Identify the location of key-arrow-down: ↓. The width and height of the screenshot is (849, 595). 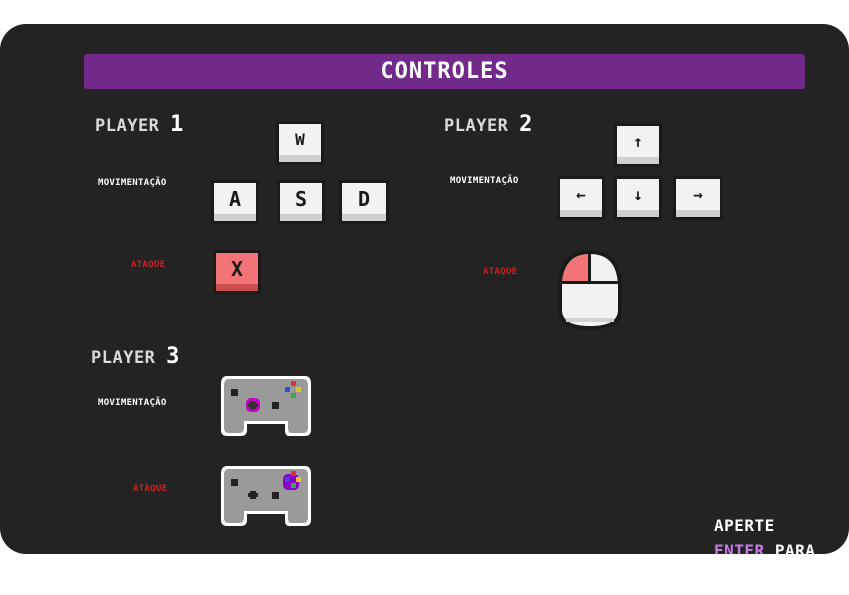
(638, 198).